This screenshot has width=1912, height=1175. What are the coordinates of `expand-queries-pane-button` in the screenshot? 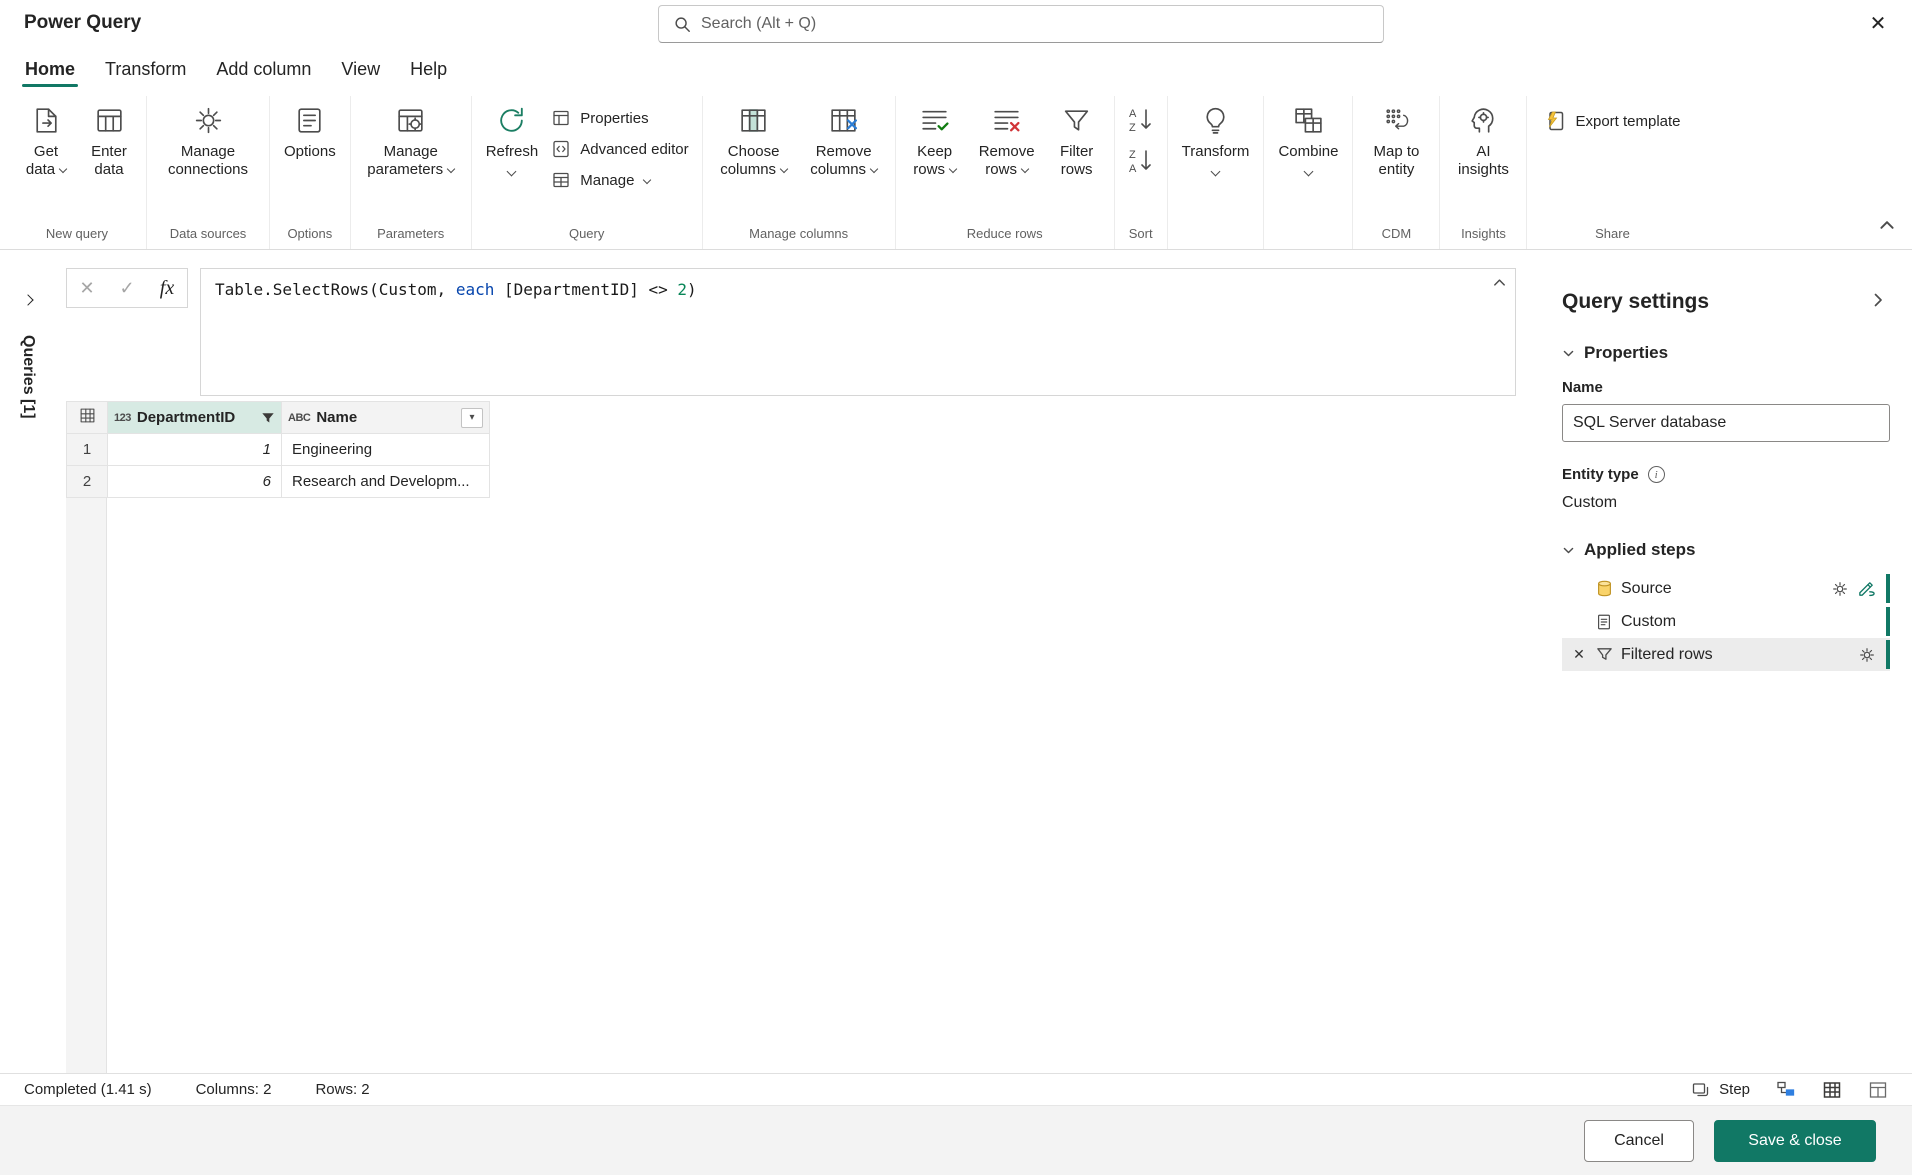 It's located at (28, 299).